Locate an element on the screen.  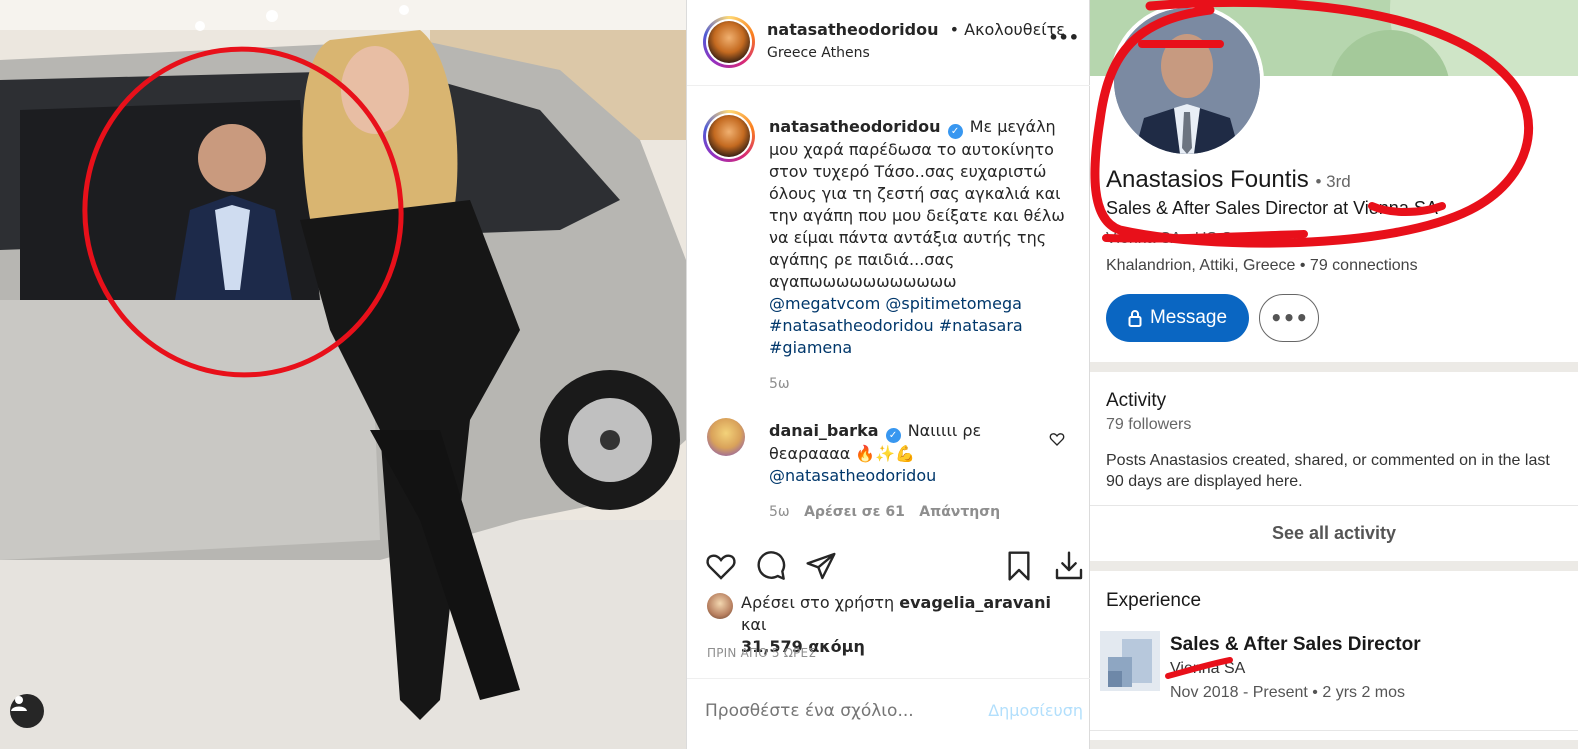
post-timestamp: ΠΡΙΝ ΑΠΟ 5 ΩΡΕΣ is located at coordinates (761, 653).